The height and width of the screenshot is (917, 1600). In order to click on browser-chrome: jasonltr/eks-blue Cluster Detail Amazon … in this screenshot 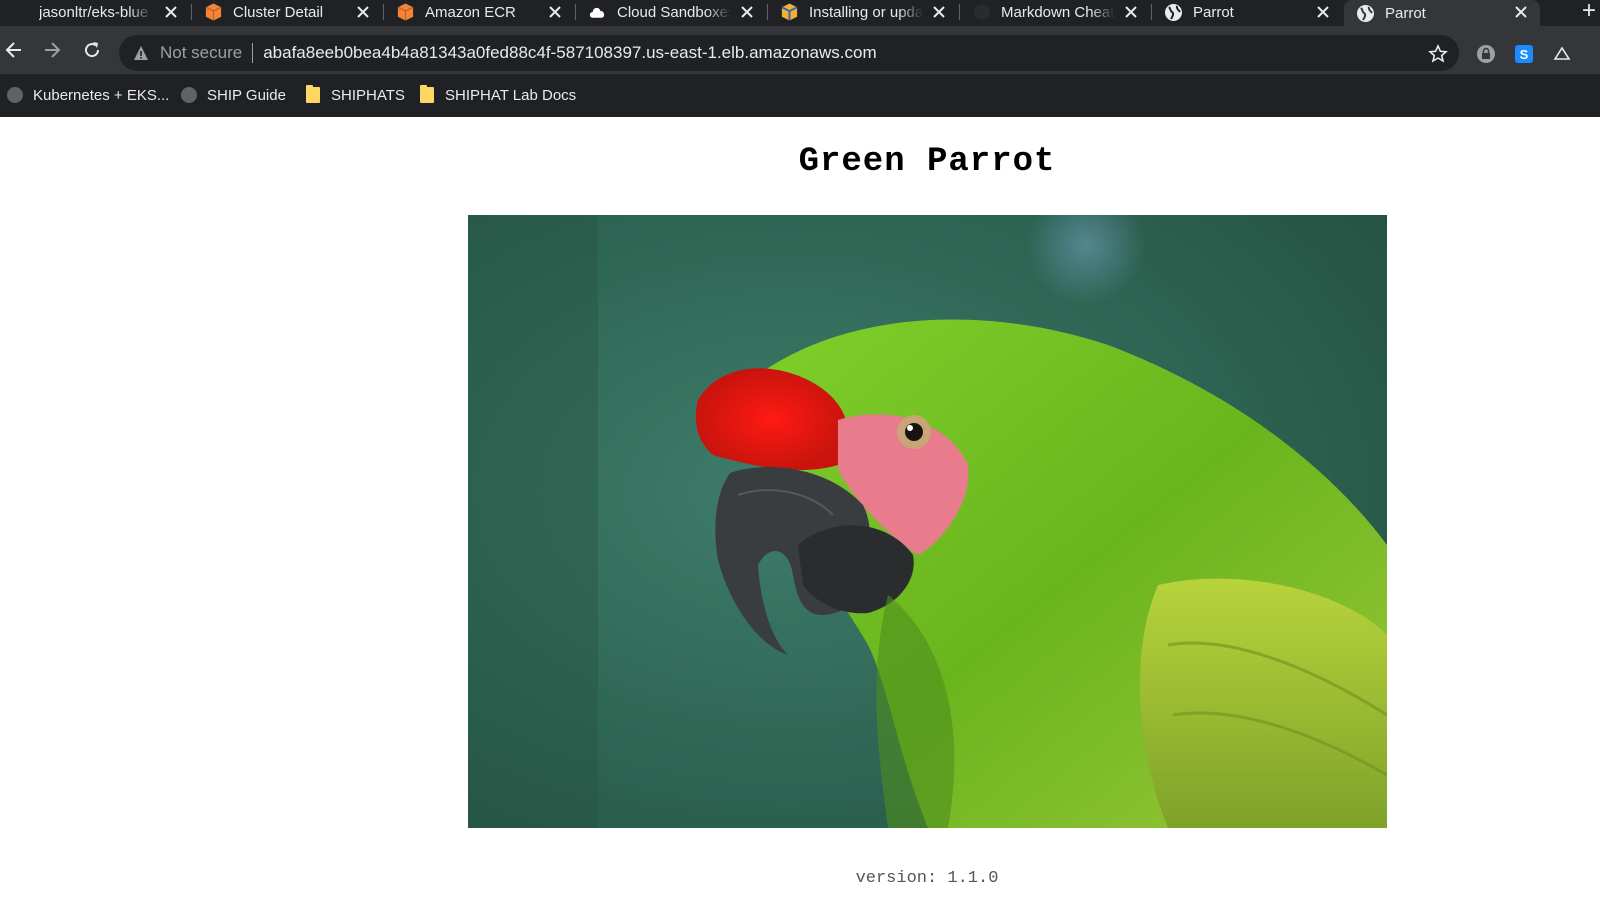, I will do `click(800, 58)`.